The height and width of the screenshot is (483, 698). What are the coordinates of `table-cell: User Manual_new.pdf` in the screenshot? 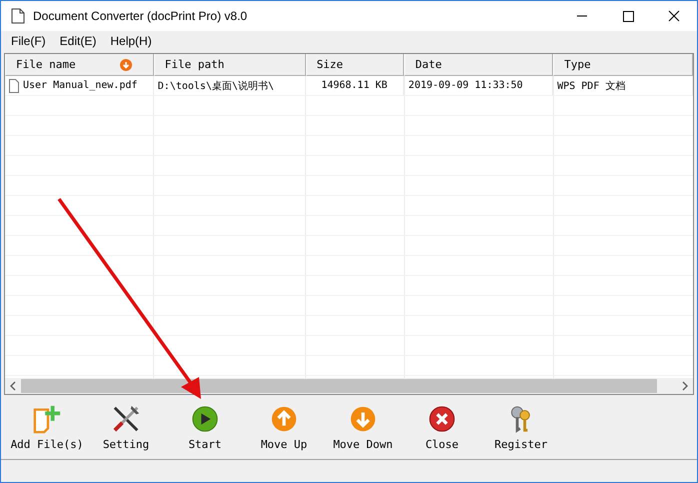 It's located at (79, 86).